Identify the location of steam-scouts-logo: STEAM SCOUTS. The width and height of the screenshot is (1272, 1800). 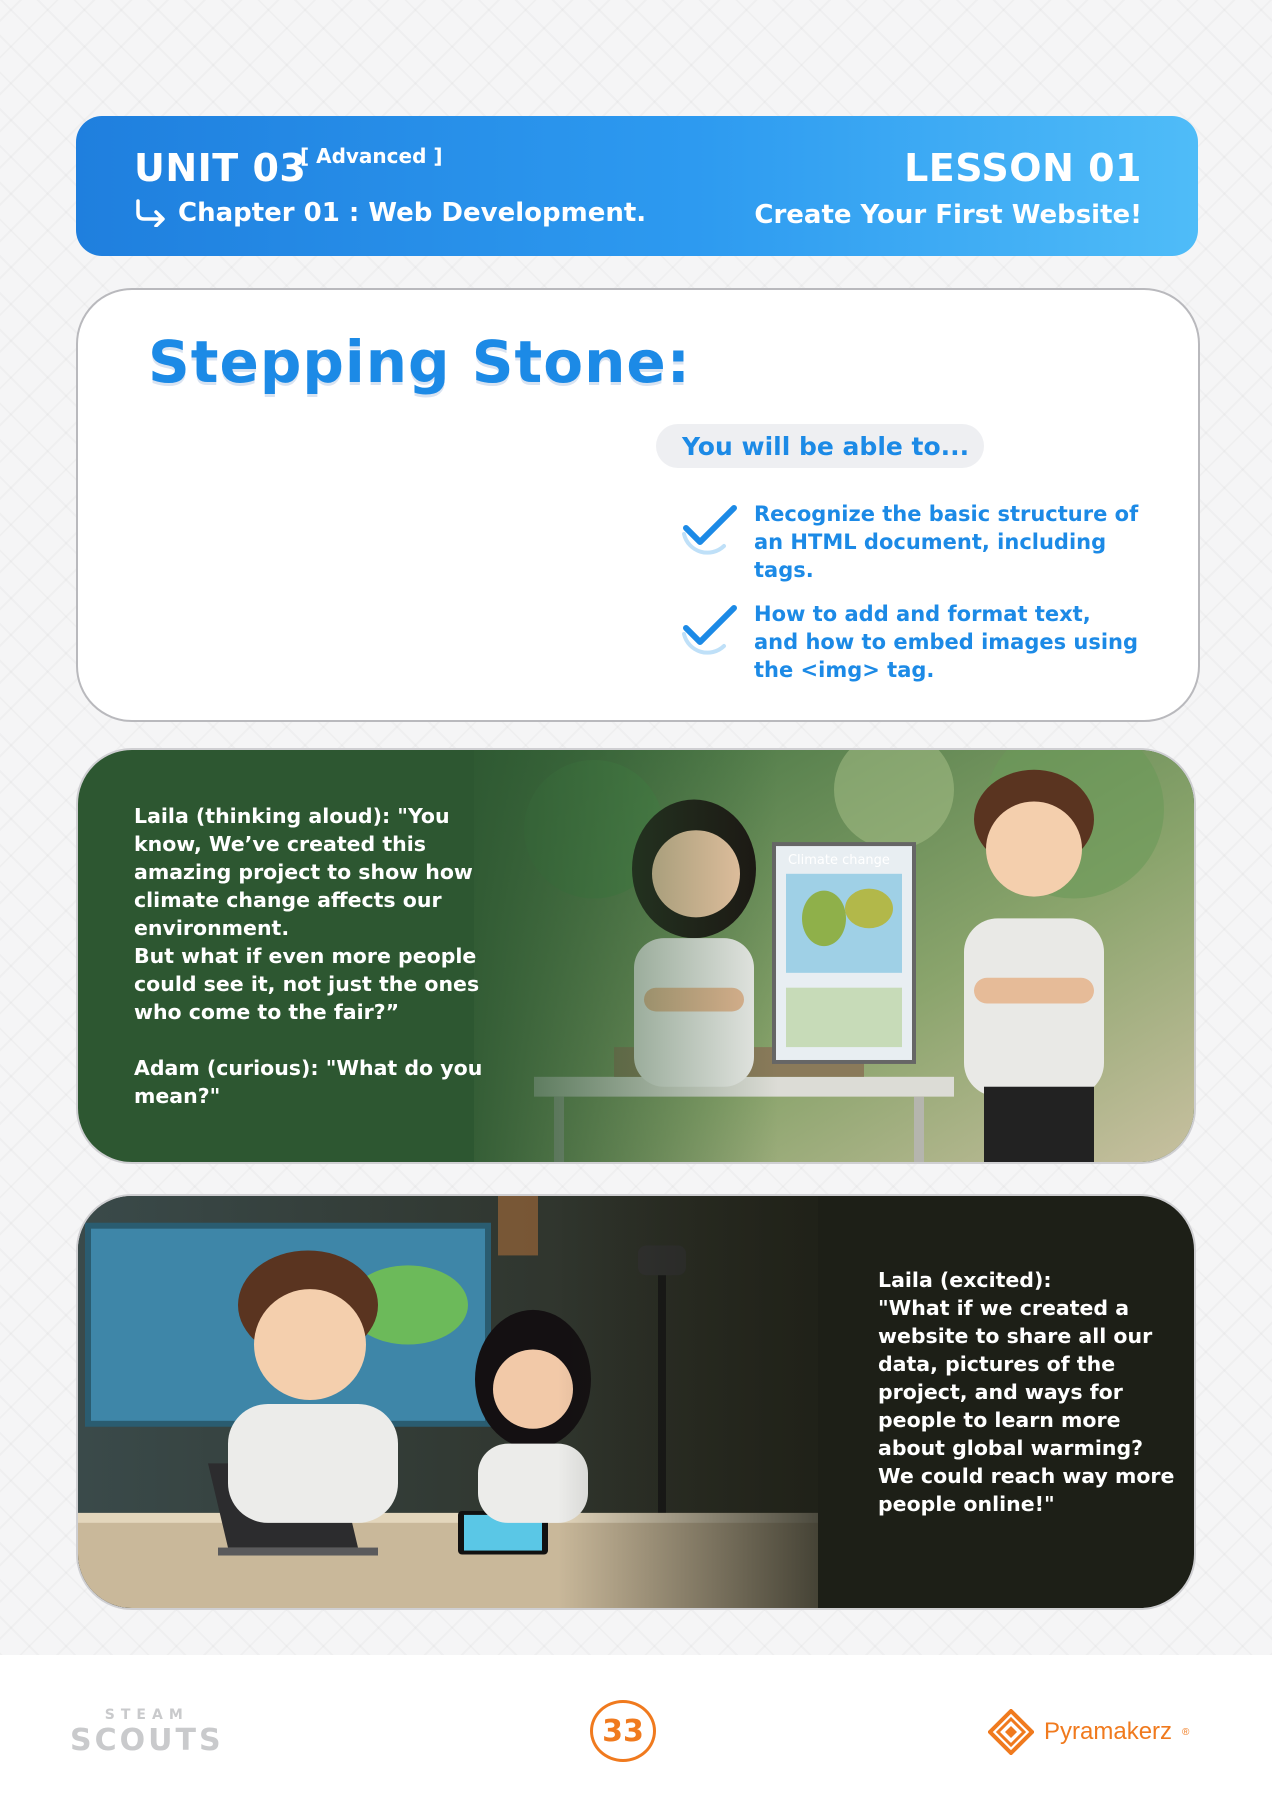
(147, 1732).